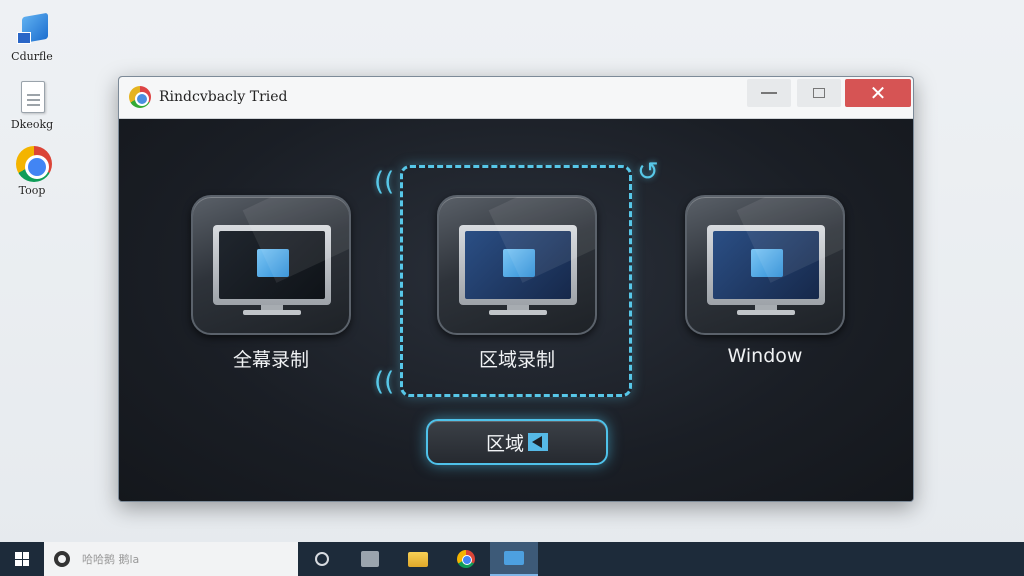  I want to click on window-titlebar: Rindcvbacly Tried ✕, so click(516, 98).